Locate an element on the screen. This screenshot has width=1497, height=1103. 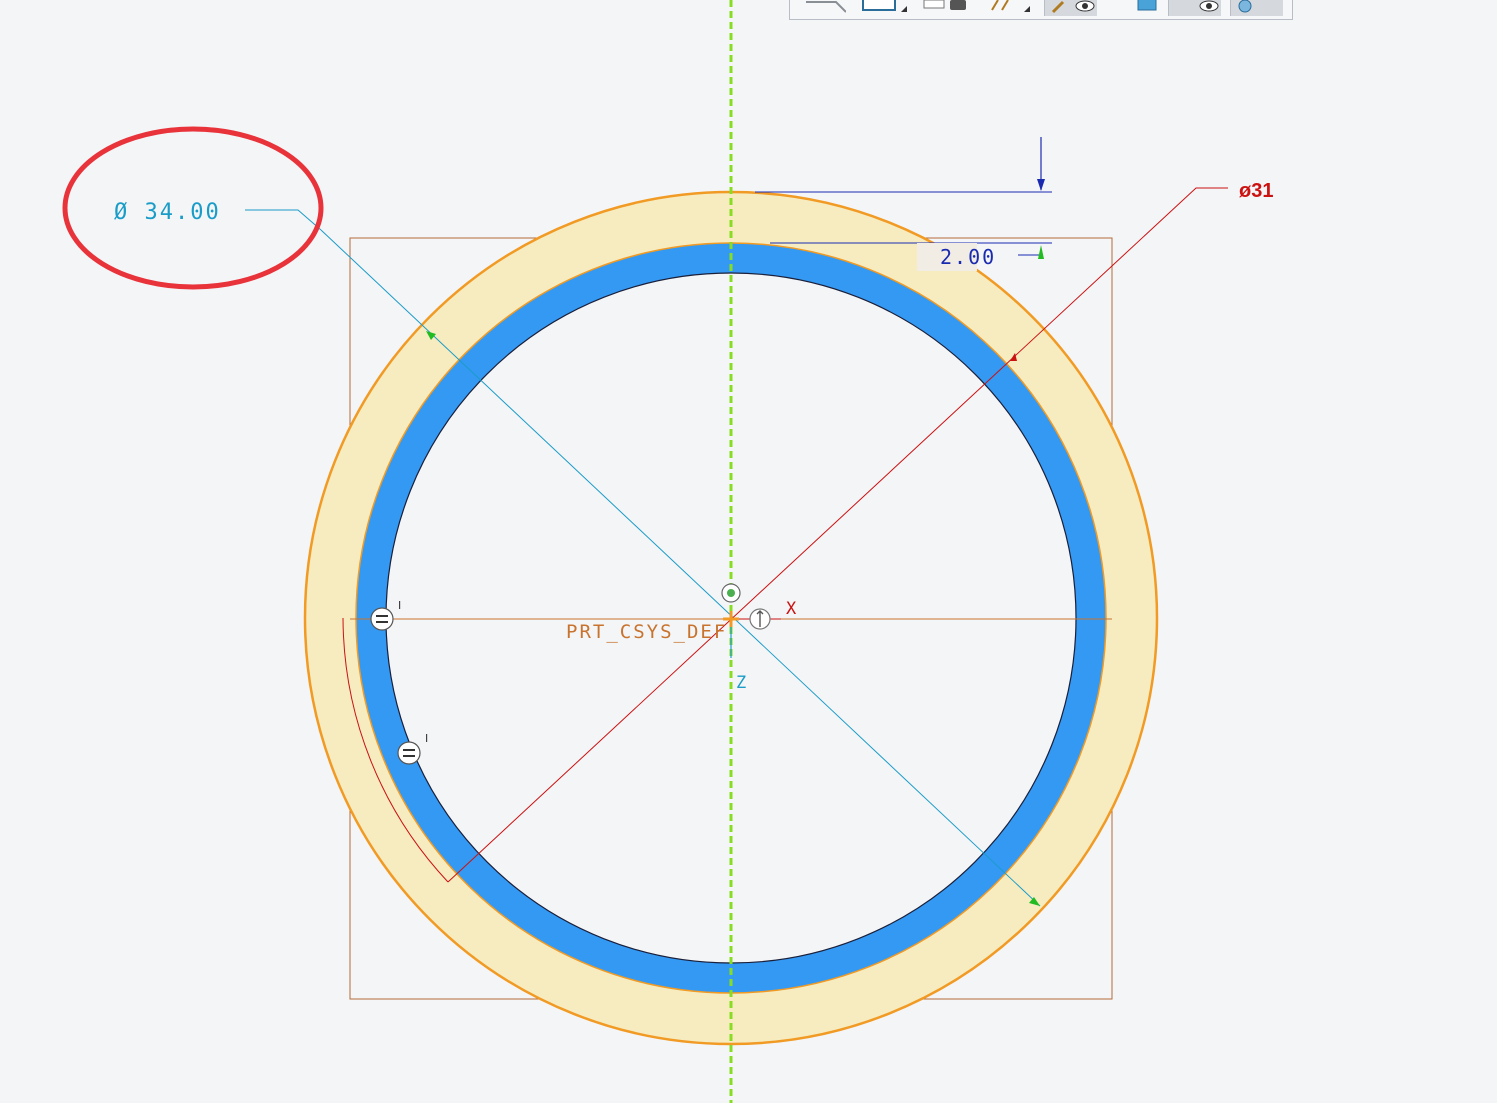
eye-visibility-icon is located at coordinates (1194, 8).